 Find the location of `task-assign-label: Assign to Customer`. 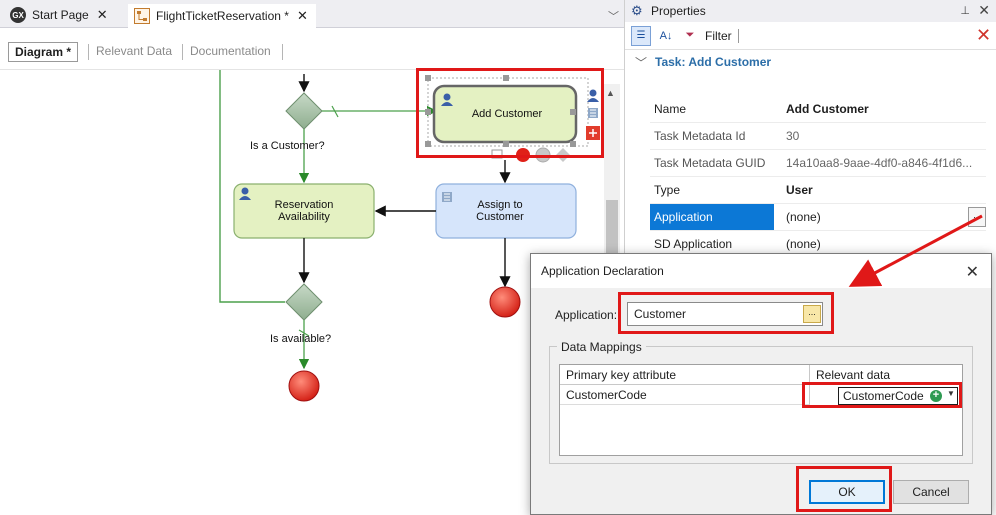

task-assign-label: Assign to Customer is located at coordinates (500, 211).